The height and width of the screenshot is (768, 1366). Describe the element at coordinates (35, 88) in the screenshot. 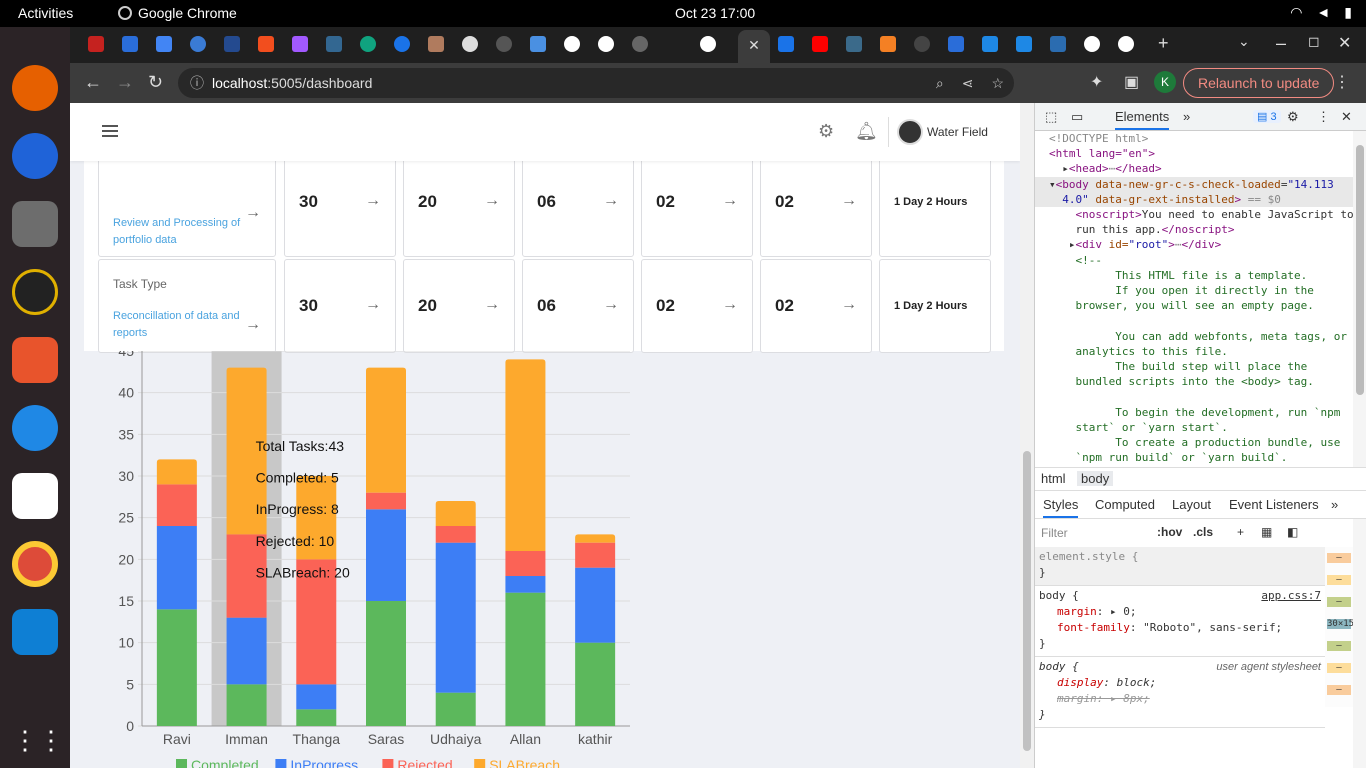

I see `firefox-icon` at that location.